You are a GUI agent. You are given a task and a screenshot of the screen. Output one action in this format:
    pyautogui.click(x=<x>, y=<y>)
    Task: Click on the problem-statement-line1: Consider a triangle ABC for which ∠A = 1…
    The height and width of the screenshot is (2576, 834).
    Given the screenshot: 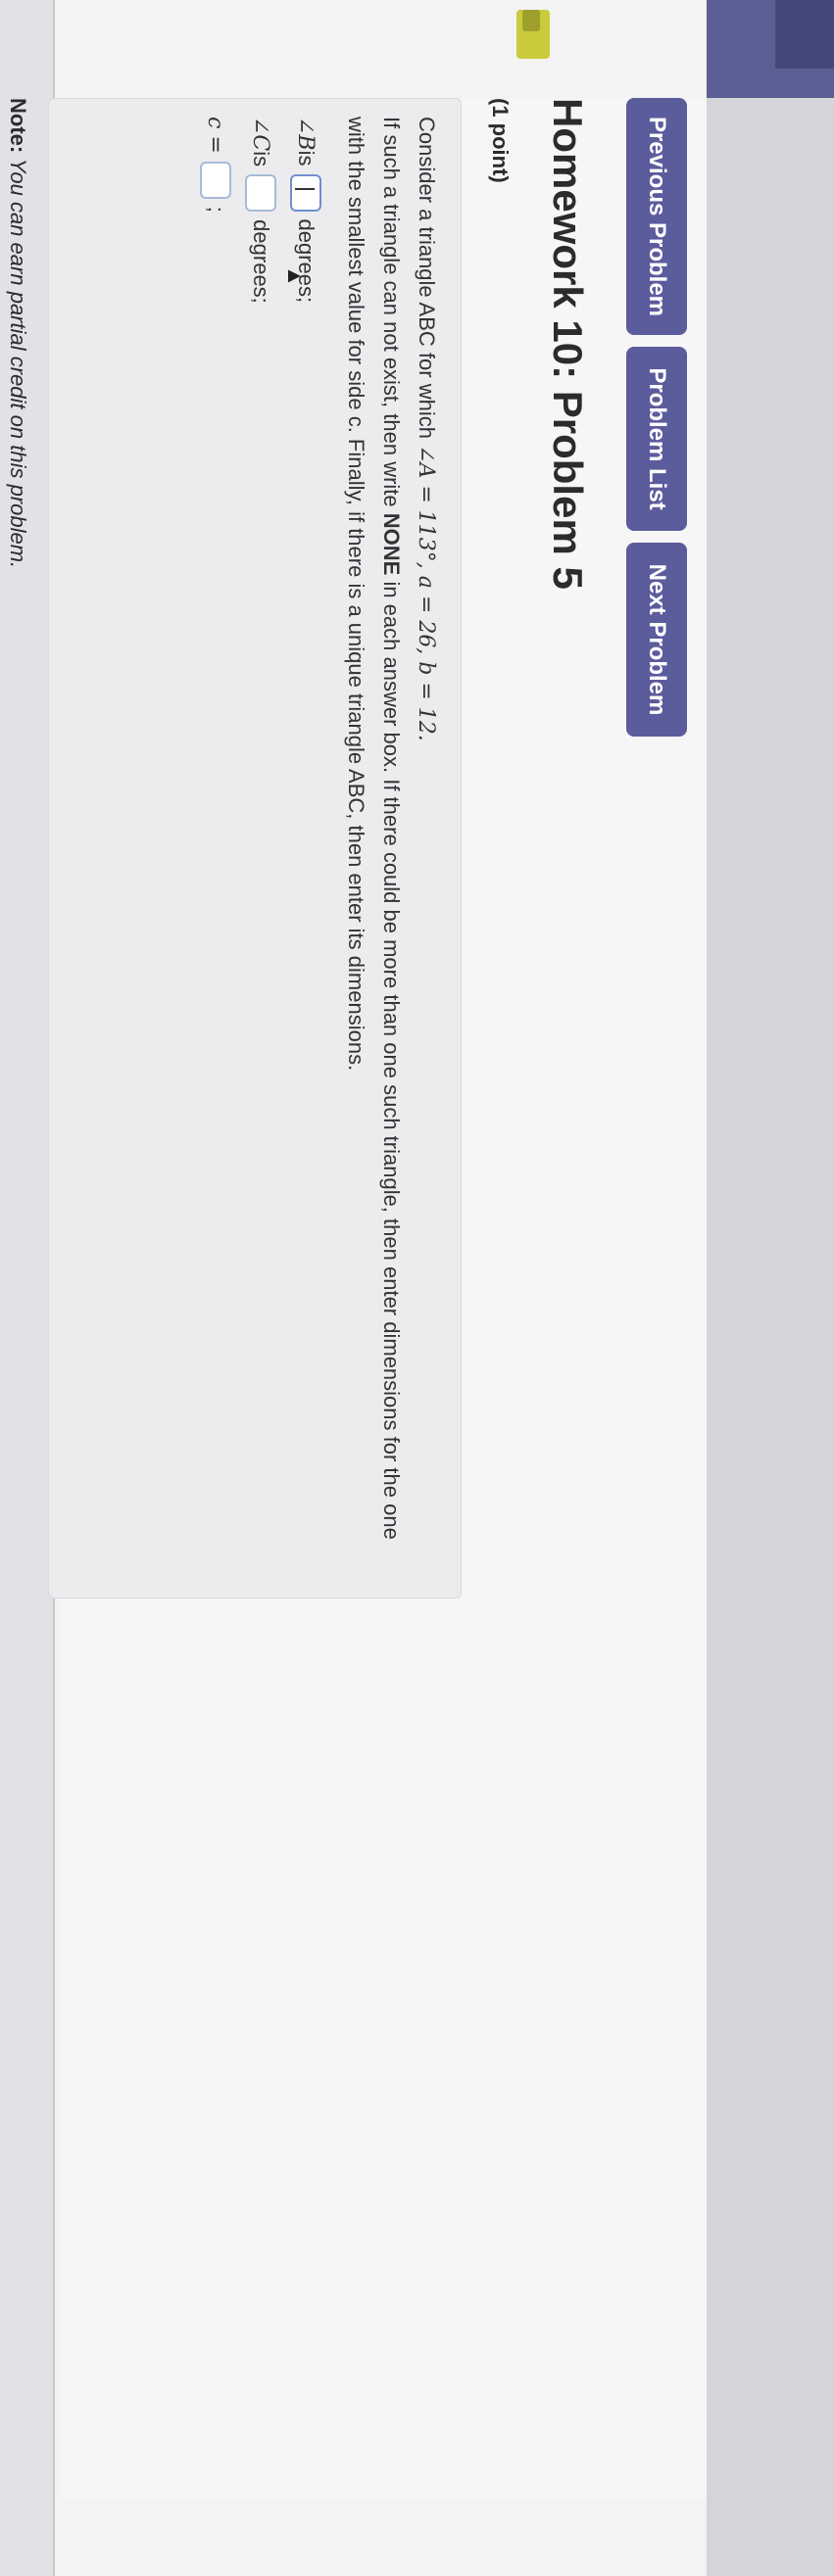 What is the action you would take?
    pyautogui.click(x=427, y=429)
    